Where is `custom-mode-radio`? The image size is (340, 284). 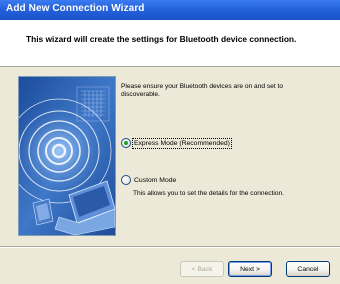
custom-mode-radio is located at coordinates (126, 180).